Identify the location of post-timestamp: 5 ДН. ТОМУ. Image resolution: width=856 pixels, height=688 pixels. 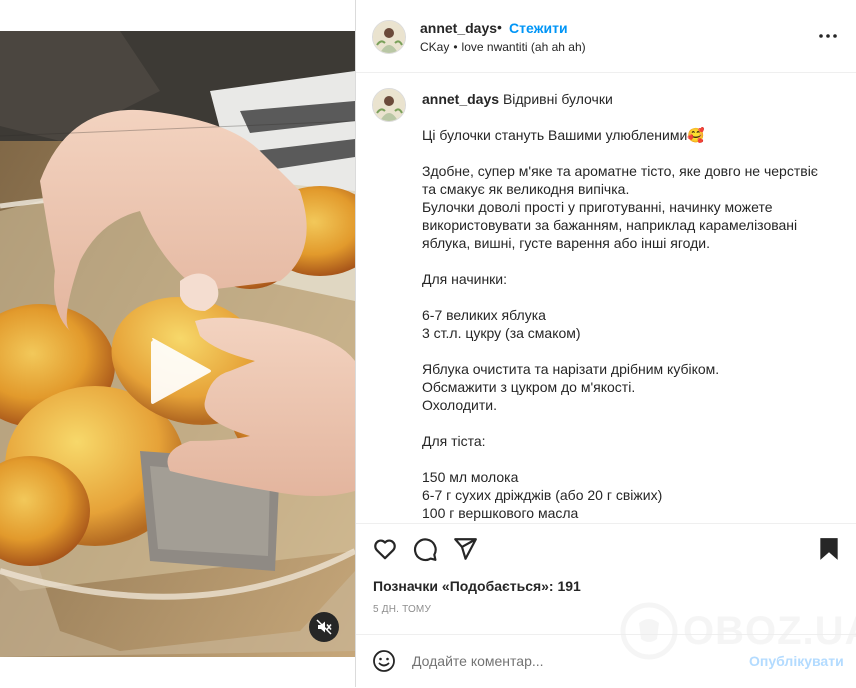
(402, 609).